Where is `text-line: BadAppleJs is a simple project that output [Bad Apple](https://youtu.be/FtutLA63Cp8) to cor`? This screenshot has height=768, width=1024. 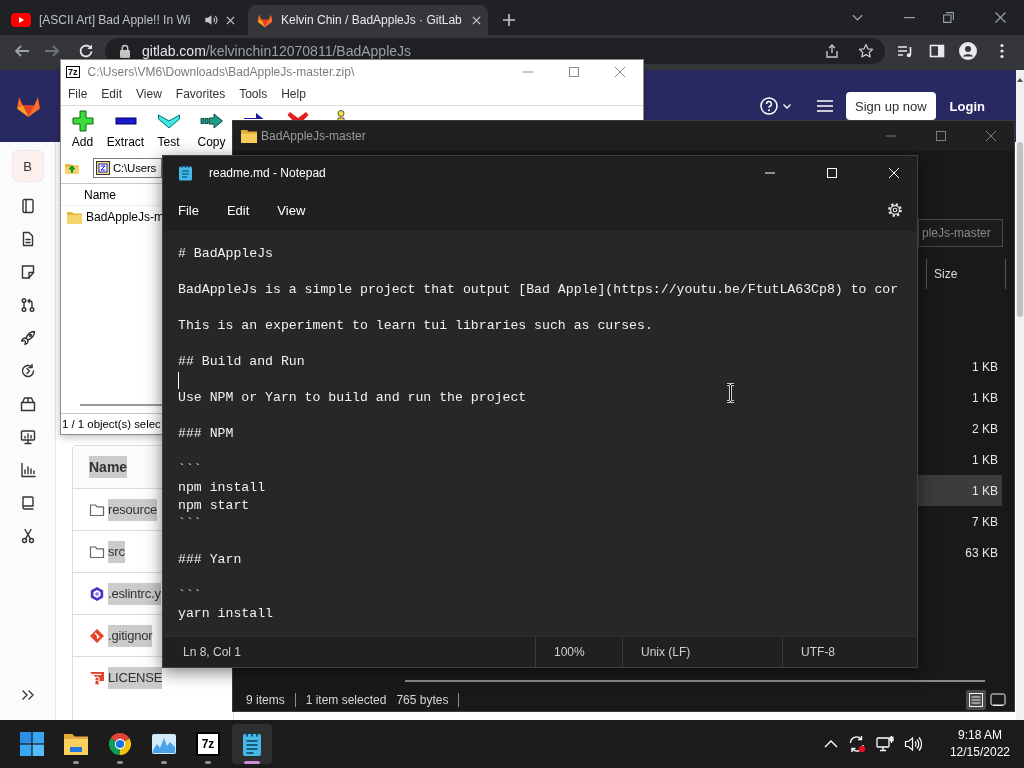
text-line: BadAppleJs is a simple project that output [Bad Apple](https://youtu.be/FtutLA63Cp8) to cor is located at coordinates (538, 290).